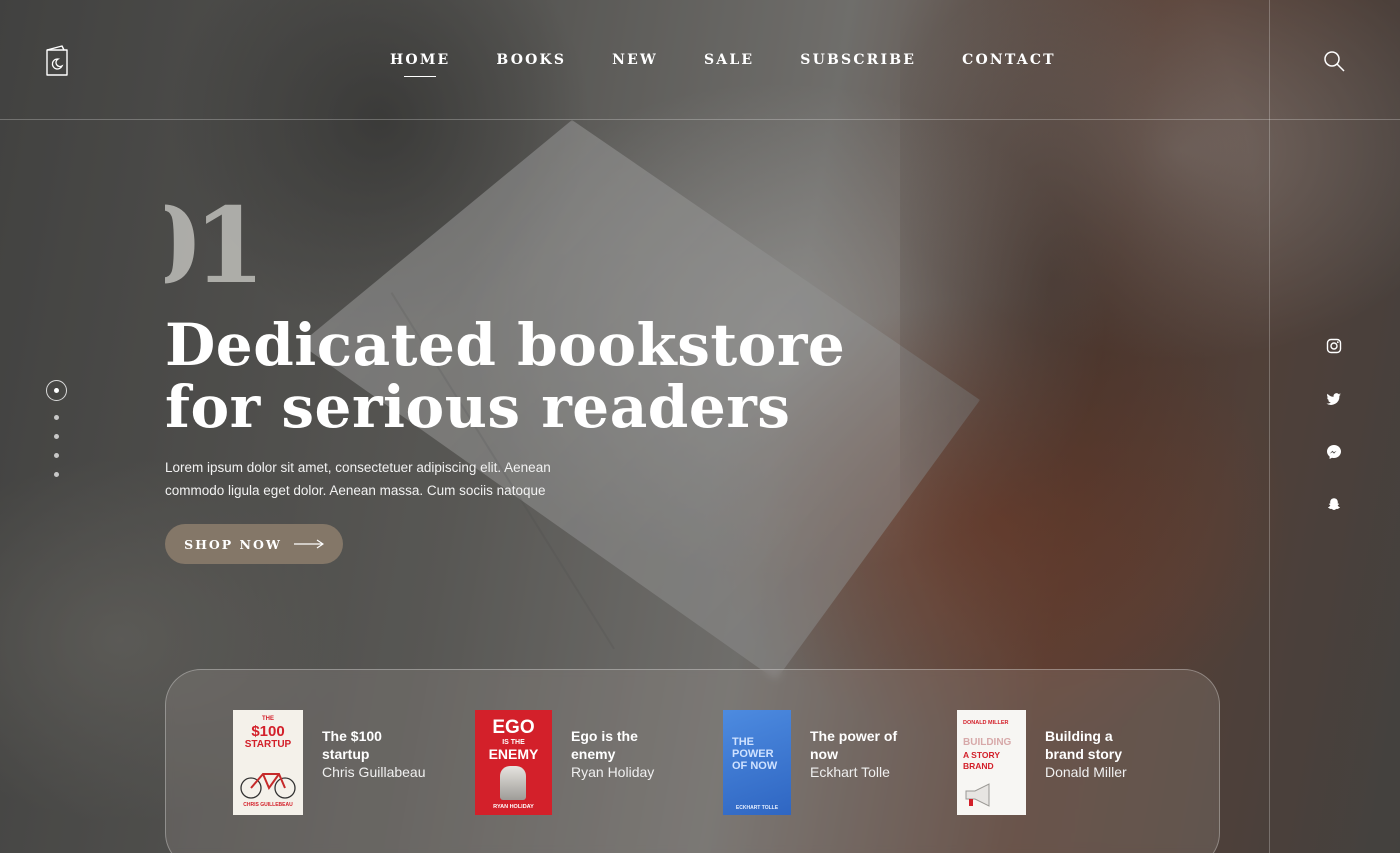 Image resolution: width=1400 pixels, height=853 pixels. Describe the element at coordinates (56, 428) in the screenshot. I see `slider-pagination` at that location.